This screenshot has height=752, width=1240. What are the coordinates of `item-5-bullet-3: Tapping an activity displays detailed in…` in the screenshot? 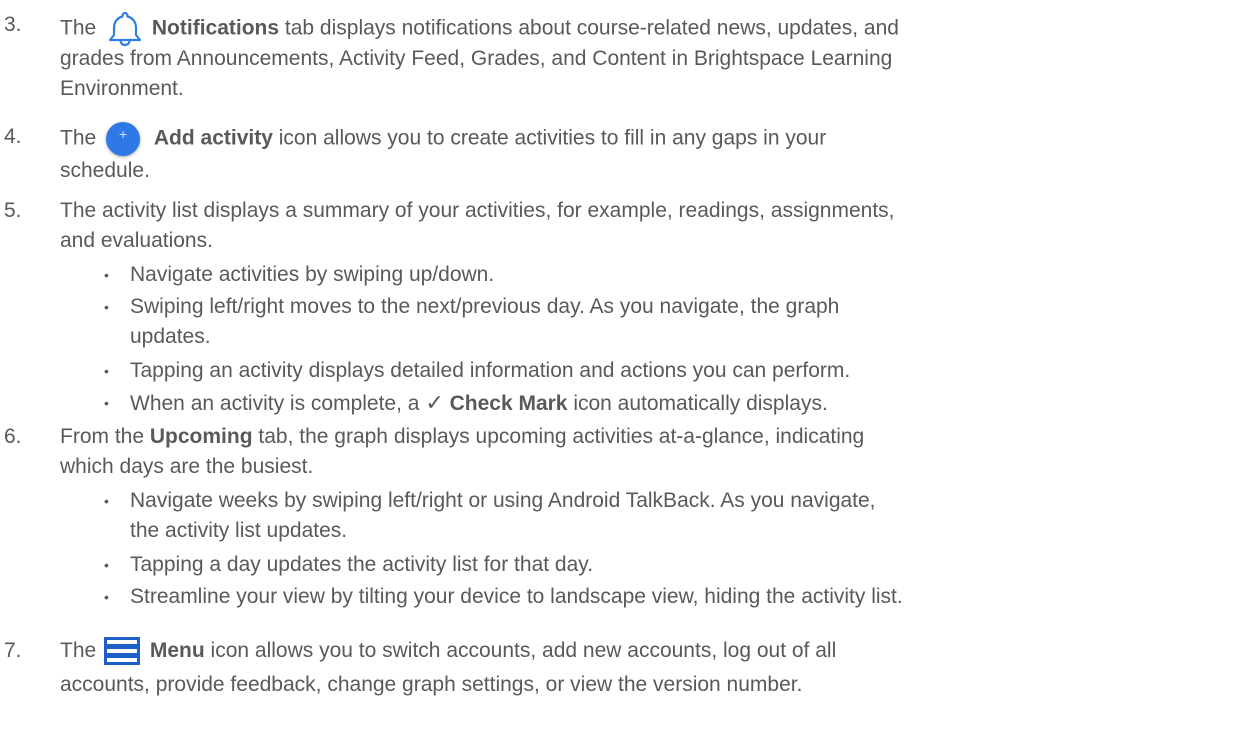 It's located at (490, 370).